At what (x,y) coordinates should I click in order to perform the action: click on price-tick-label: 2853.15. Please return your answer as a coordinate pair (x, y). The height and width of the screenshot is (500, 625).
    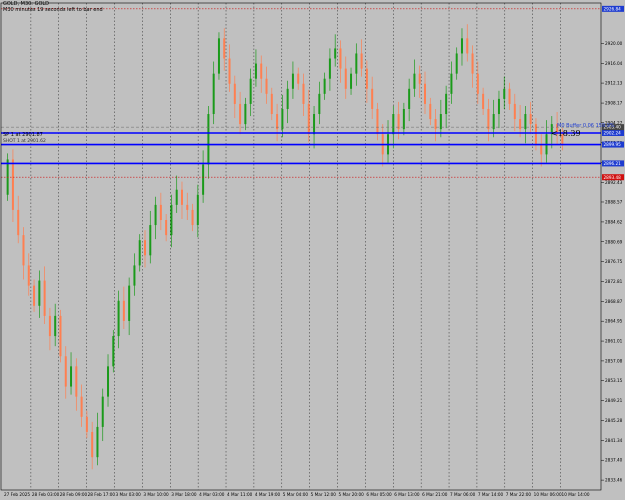
    Looking at the image, I should click on (614, 380).